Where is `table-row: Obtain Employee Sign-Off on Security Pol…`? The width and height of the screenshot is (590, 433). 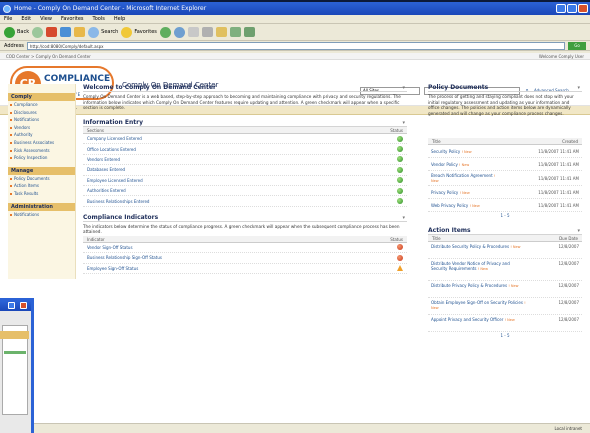
table-row: Obtain Employee Sign-Off on Security Pol… is located at coordinates (505, 306).